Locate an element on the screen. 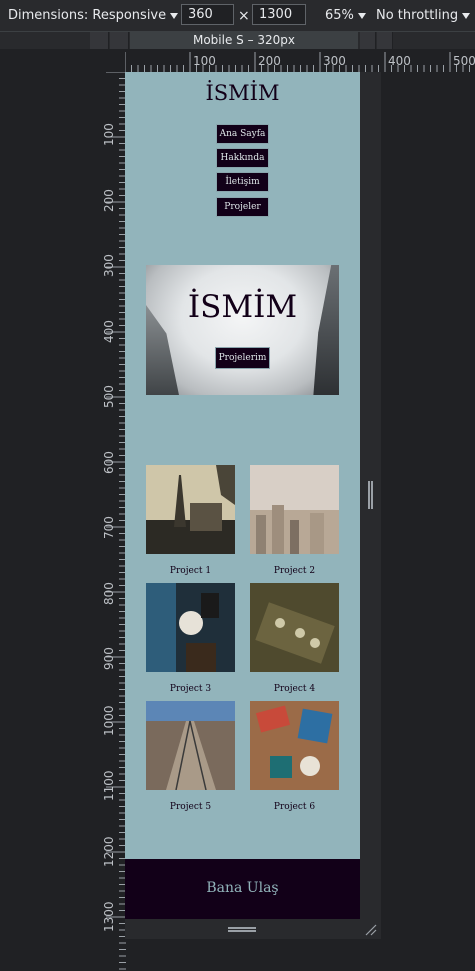 This screenshot has width=475, height=971. media-query-label: Mobile S – 320px is located at coordinates (244, 40).